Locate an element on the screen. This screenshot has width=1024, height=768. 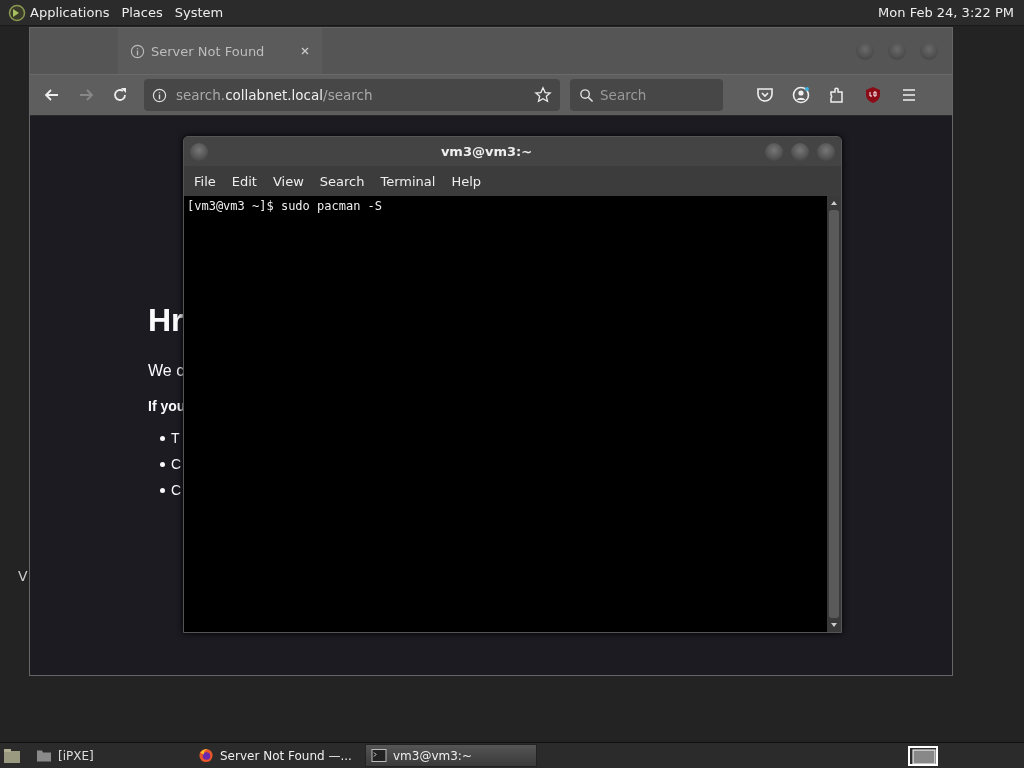
scrollbar is located at coordinates (834, 414).